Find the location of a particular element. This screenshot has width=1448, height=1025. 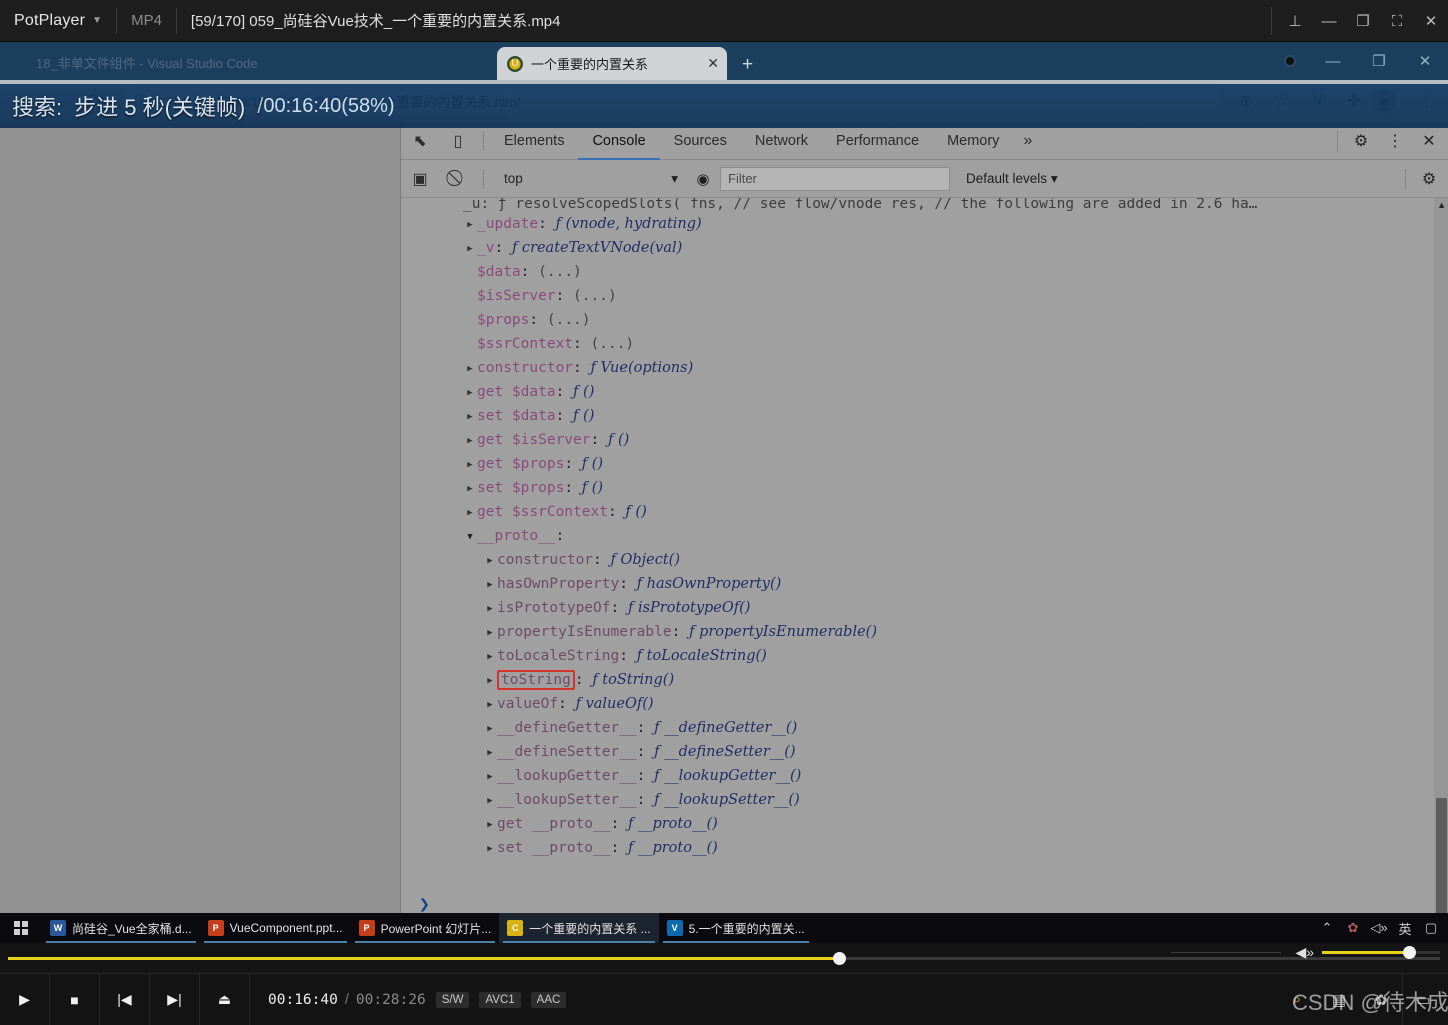

ime-language-icon: 英 is located at coordinates (1405, 928).